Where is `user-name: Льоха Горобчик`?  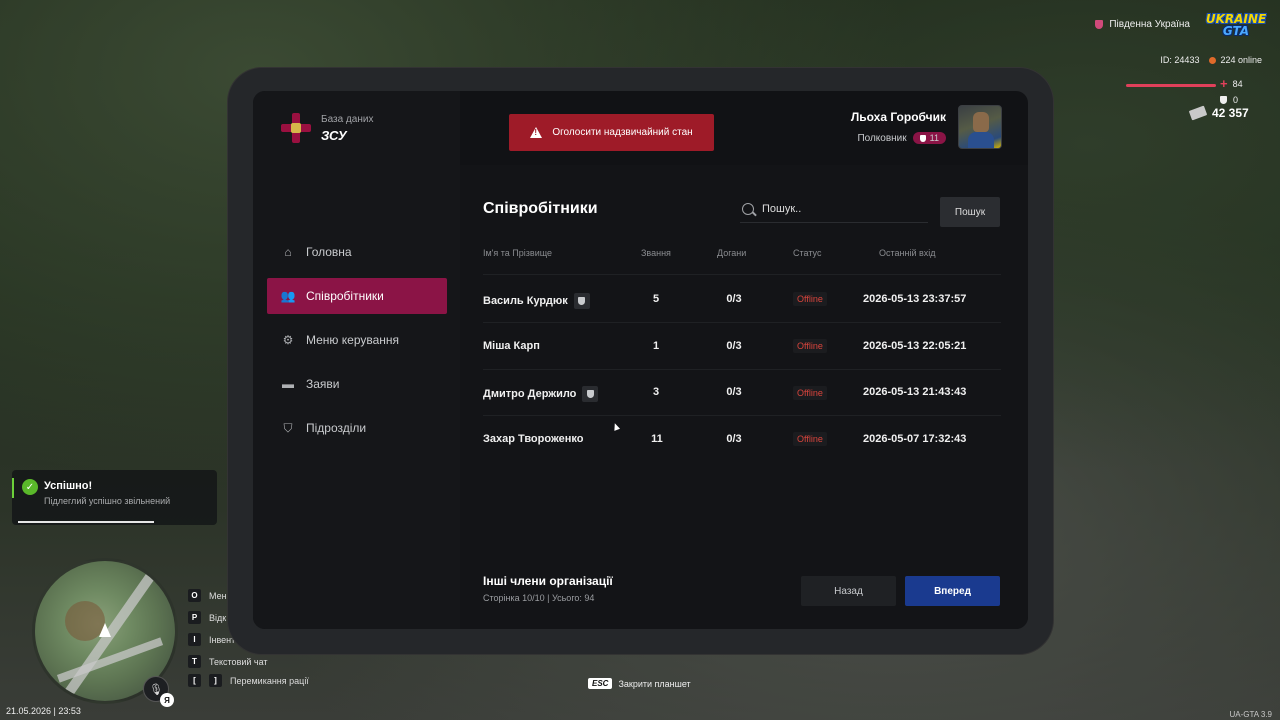 user-name: Льоха Горобчик is located at coordinates (898, 117).